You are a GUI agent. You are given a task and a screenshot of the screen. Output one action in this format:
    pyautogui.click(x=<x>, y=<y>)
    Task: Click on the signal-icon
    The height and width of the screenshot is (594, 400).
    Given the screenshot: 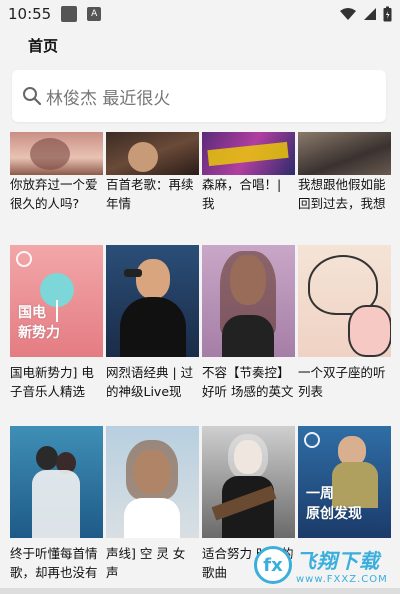 What is the action you would take?
    pyautogui.click(x=370, y=14)
    